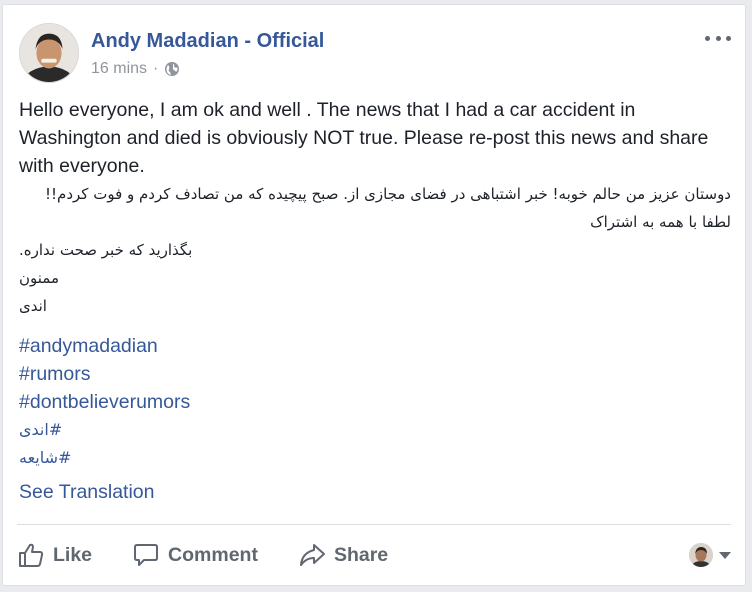  I want to click on post-actions-bar: Like Comment Share, so click(374, 555).